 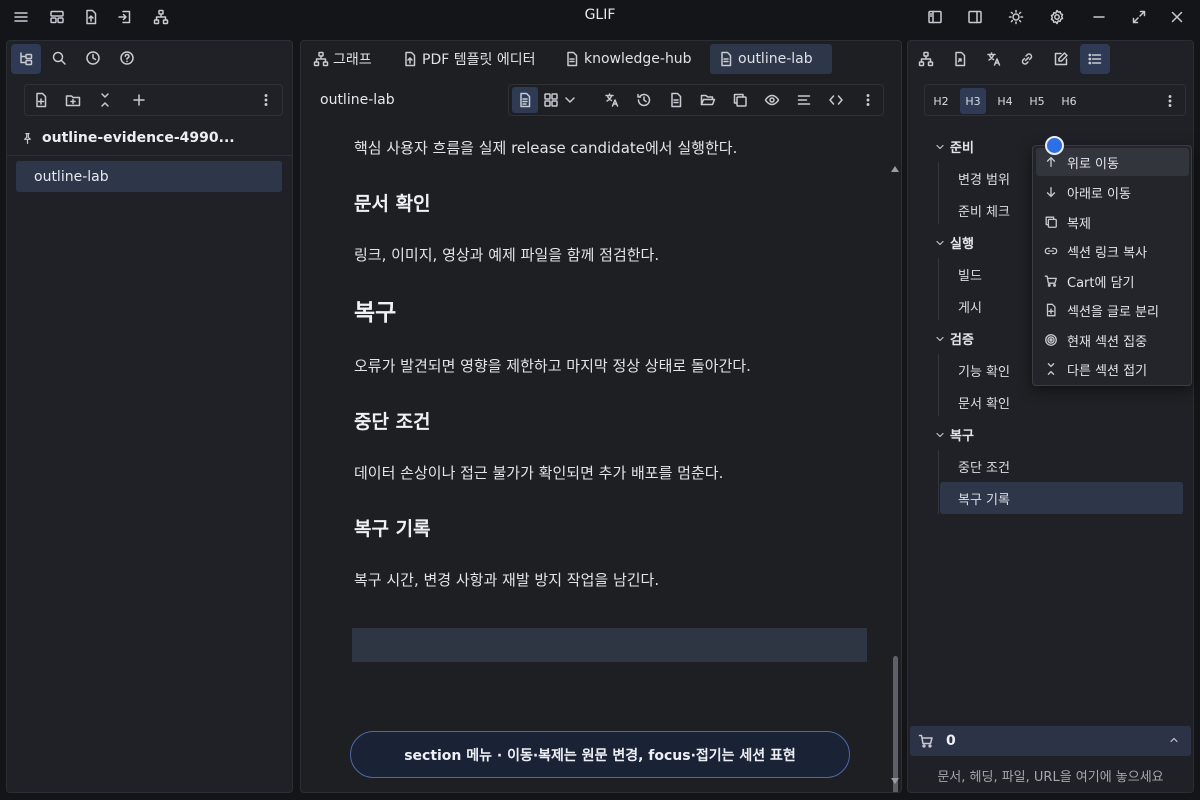 I want to click on menu-item-label: 위로 이동, so click(x=1093, y=164).